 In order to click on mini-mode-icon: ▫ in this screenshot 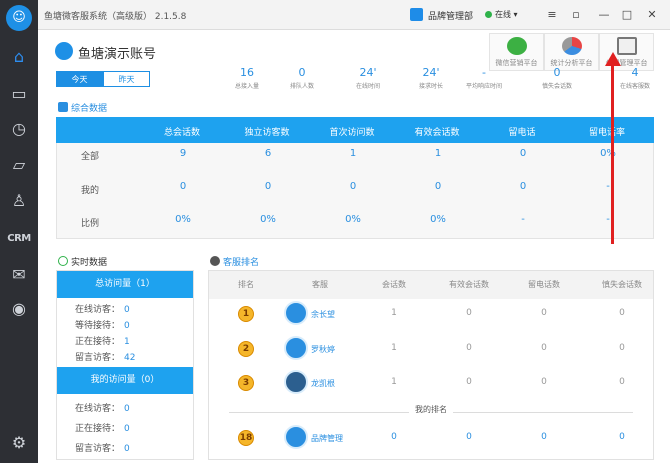, I will do `click(576, 15)`.